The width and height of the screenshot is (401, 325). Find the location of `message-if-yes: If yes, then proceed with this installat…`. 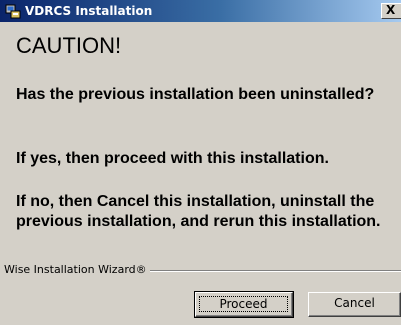

message-if-yes: If yes, then proceed with this installat… is located at coordinates (172, 158).